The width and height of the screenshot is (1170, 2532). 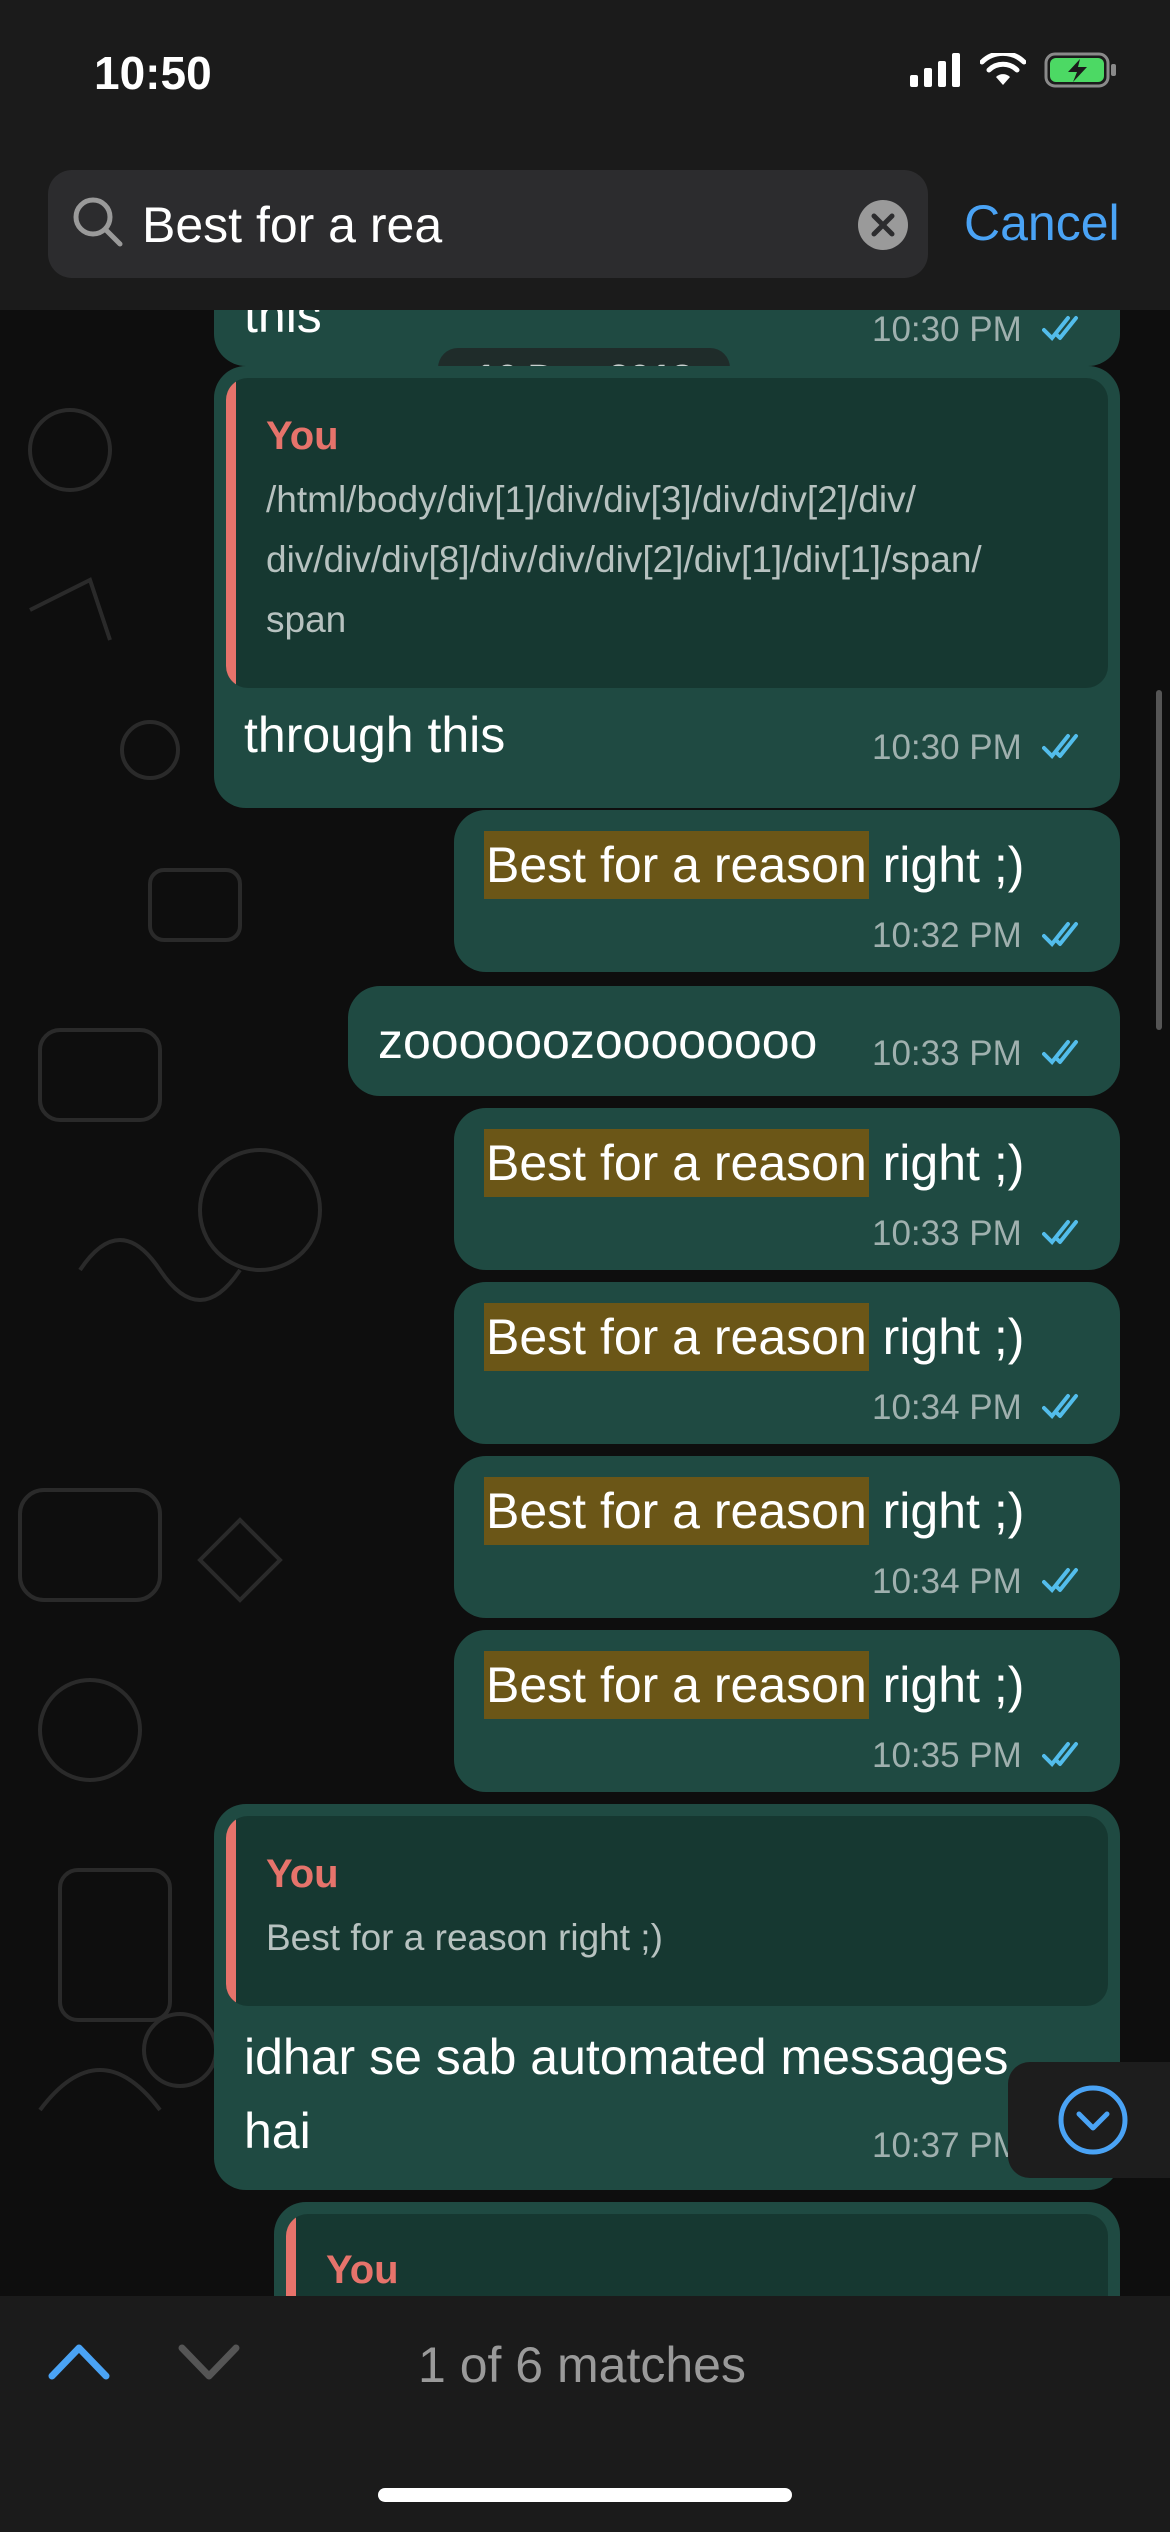 I want to click on message-bubble: zoooooozoooooooo 10:33 PM, so click(x=734, y=1041).